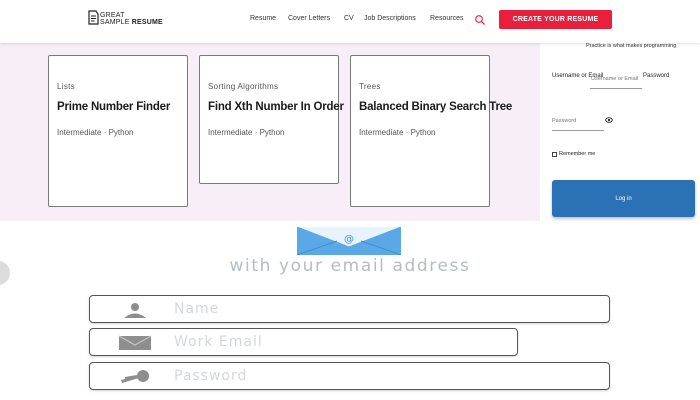  Describe the element at coordinates (609, 120) in the screenshot. I see `eye-icon` at that location.